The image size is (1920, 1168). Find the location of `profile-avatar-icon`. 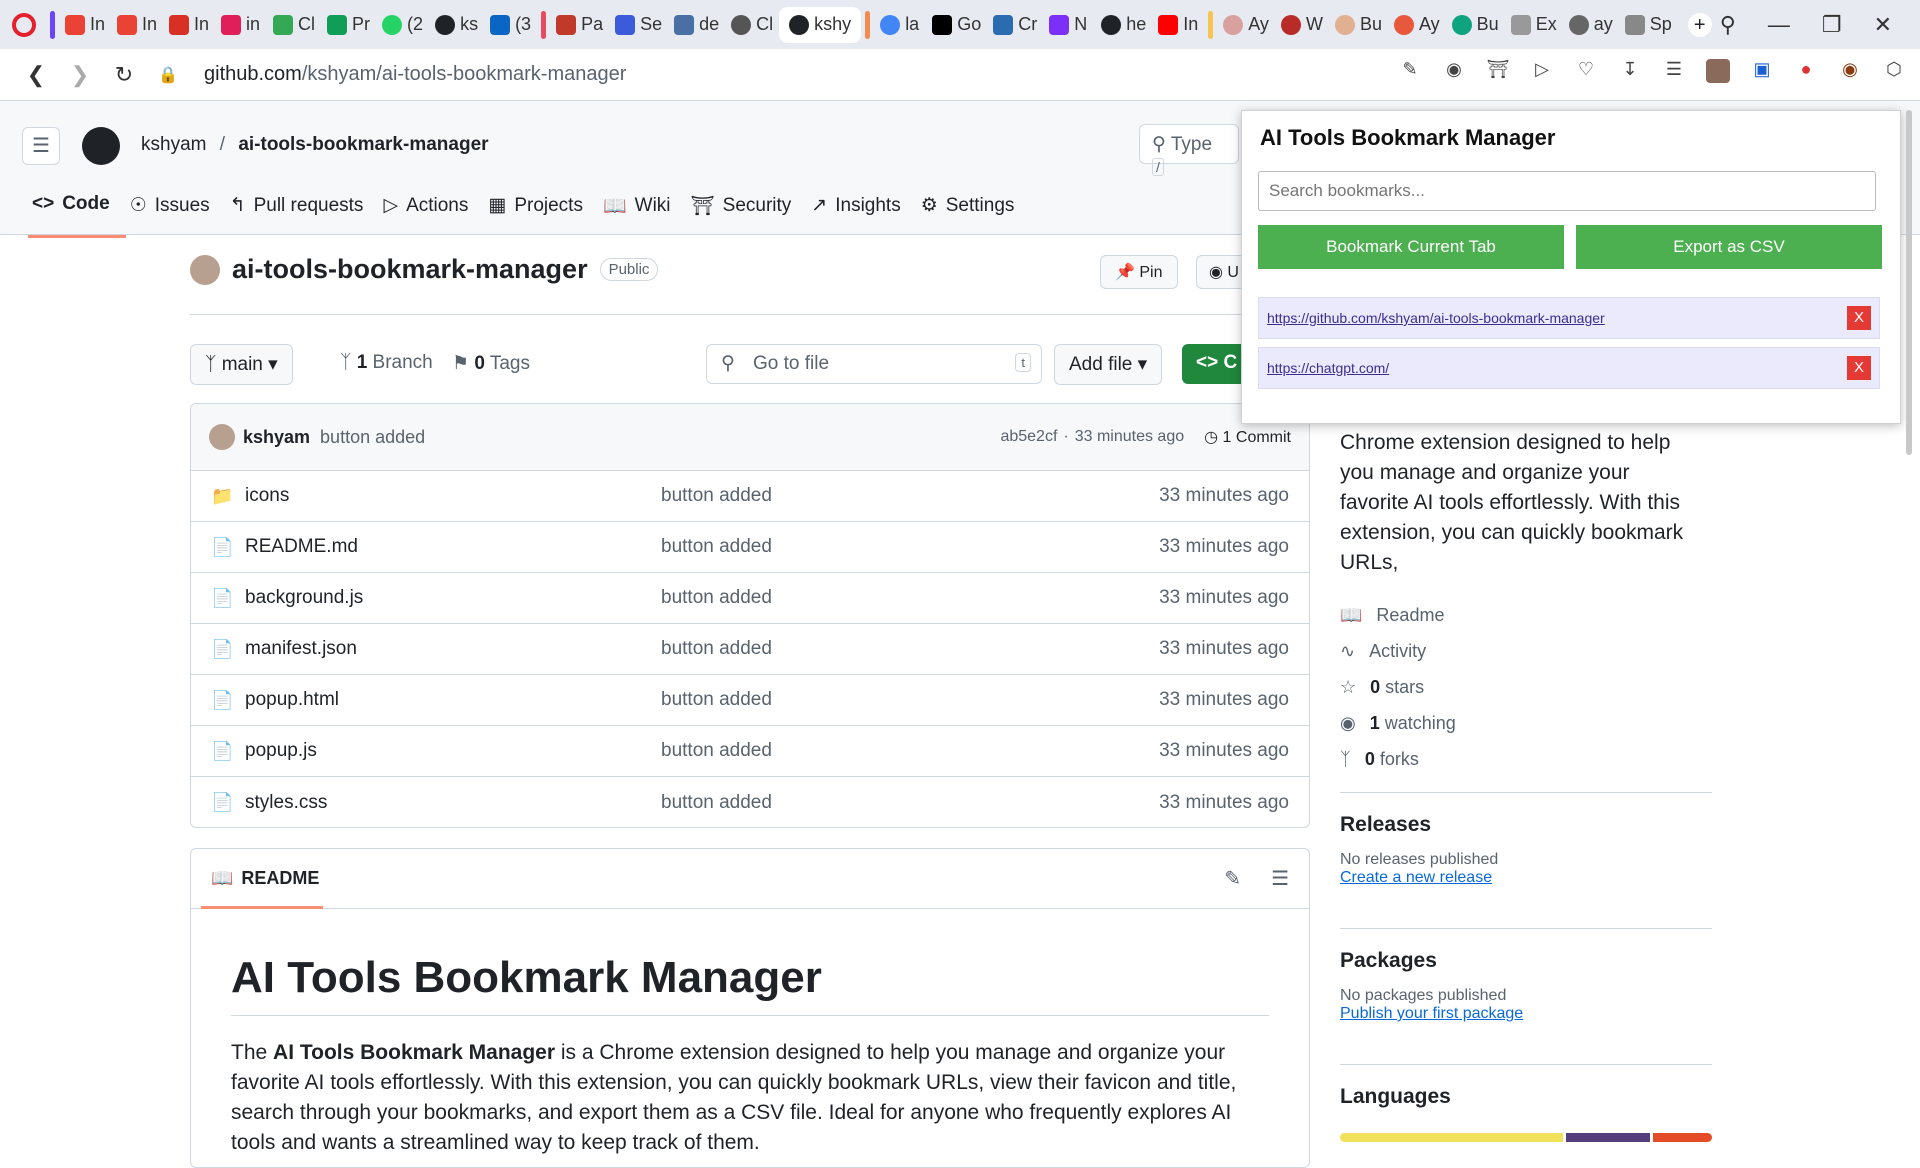

profile-avatar-icon is located at coordinates (1718, 71).